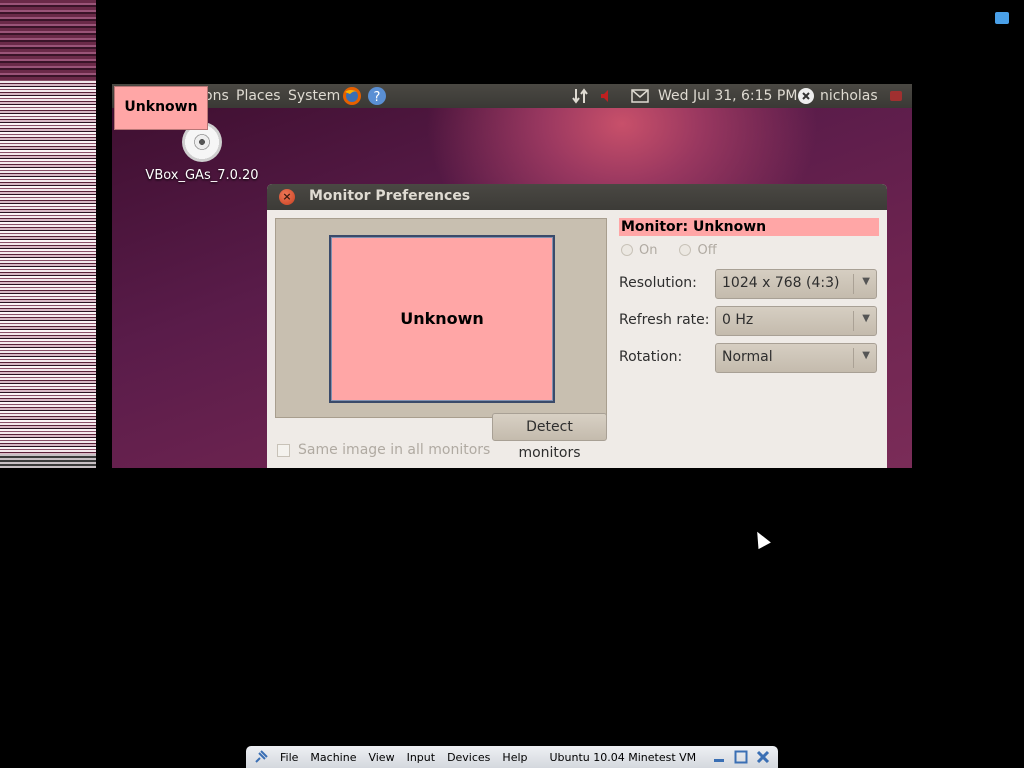  What do you see at coordinates (623, 757) in the screenshot?
I see `vm-name: Ubuntu 10.04 Minetest VM` at bounding box center [623, 757].